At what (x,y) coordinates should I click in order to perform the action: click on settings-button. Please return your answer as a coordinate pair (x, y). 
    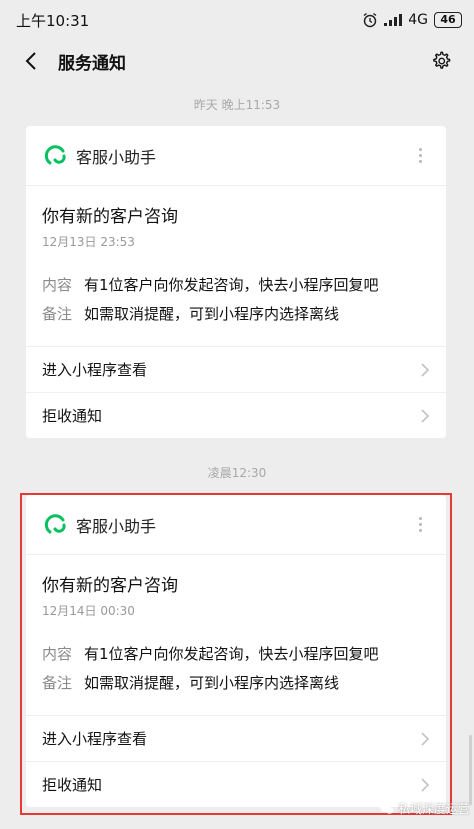
    Looking at the image, I should click on (441, 61).